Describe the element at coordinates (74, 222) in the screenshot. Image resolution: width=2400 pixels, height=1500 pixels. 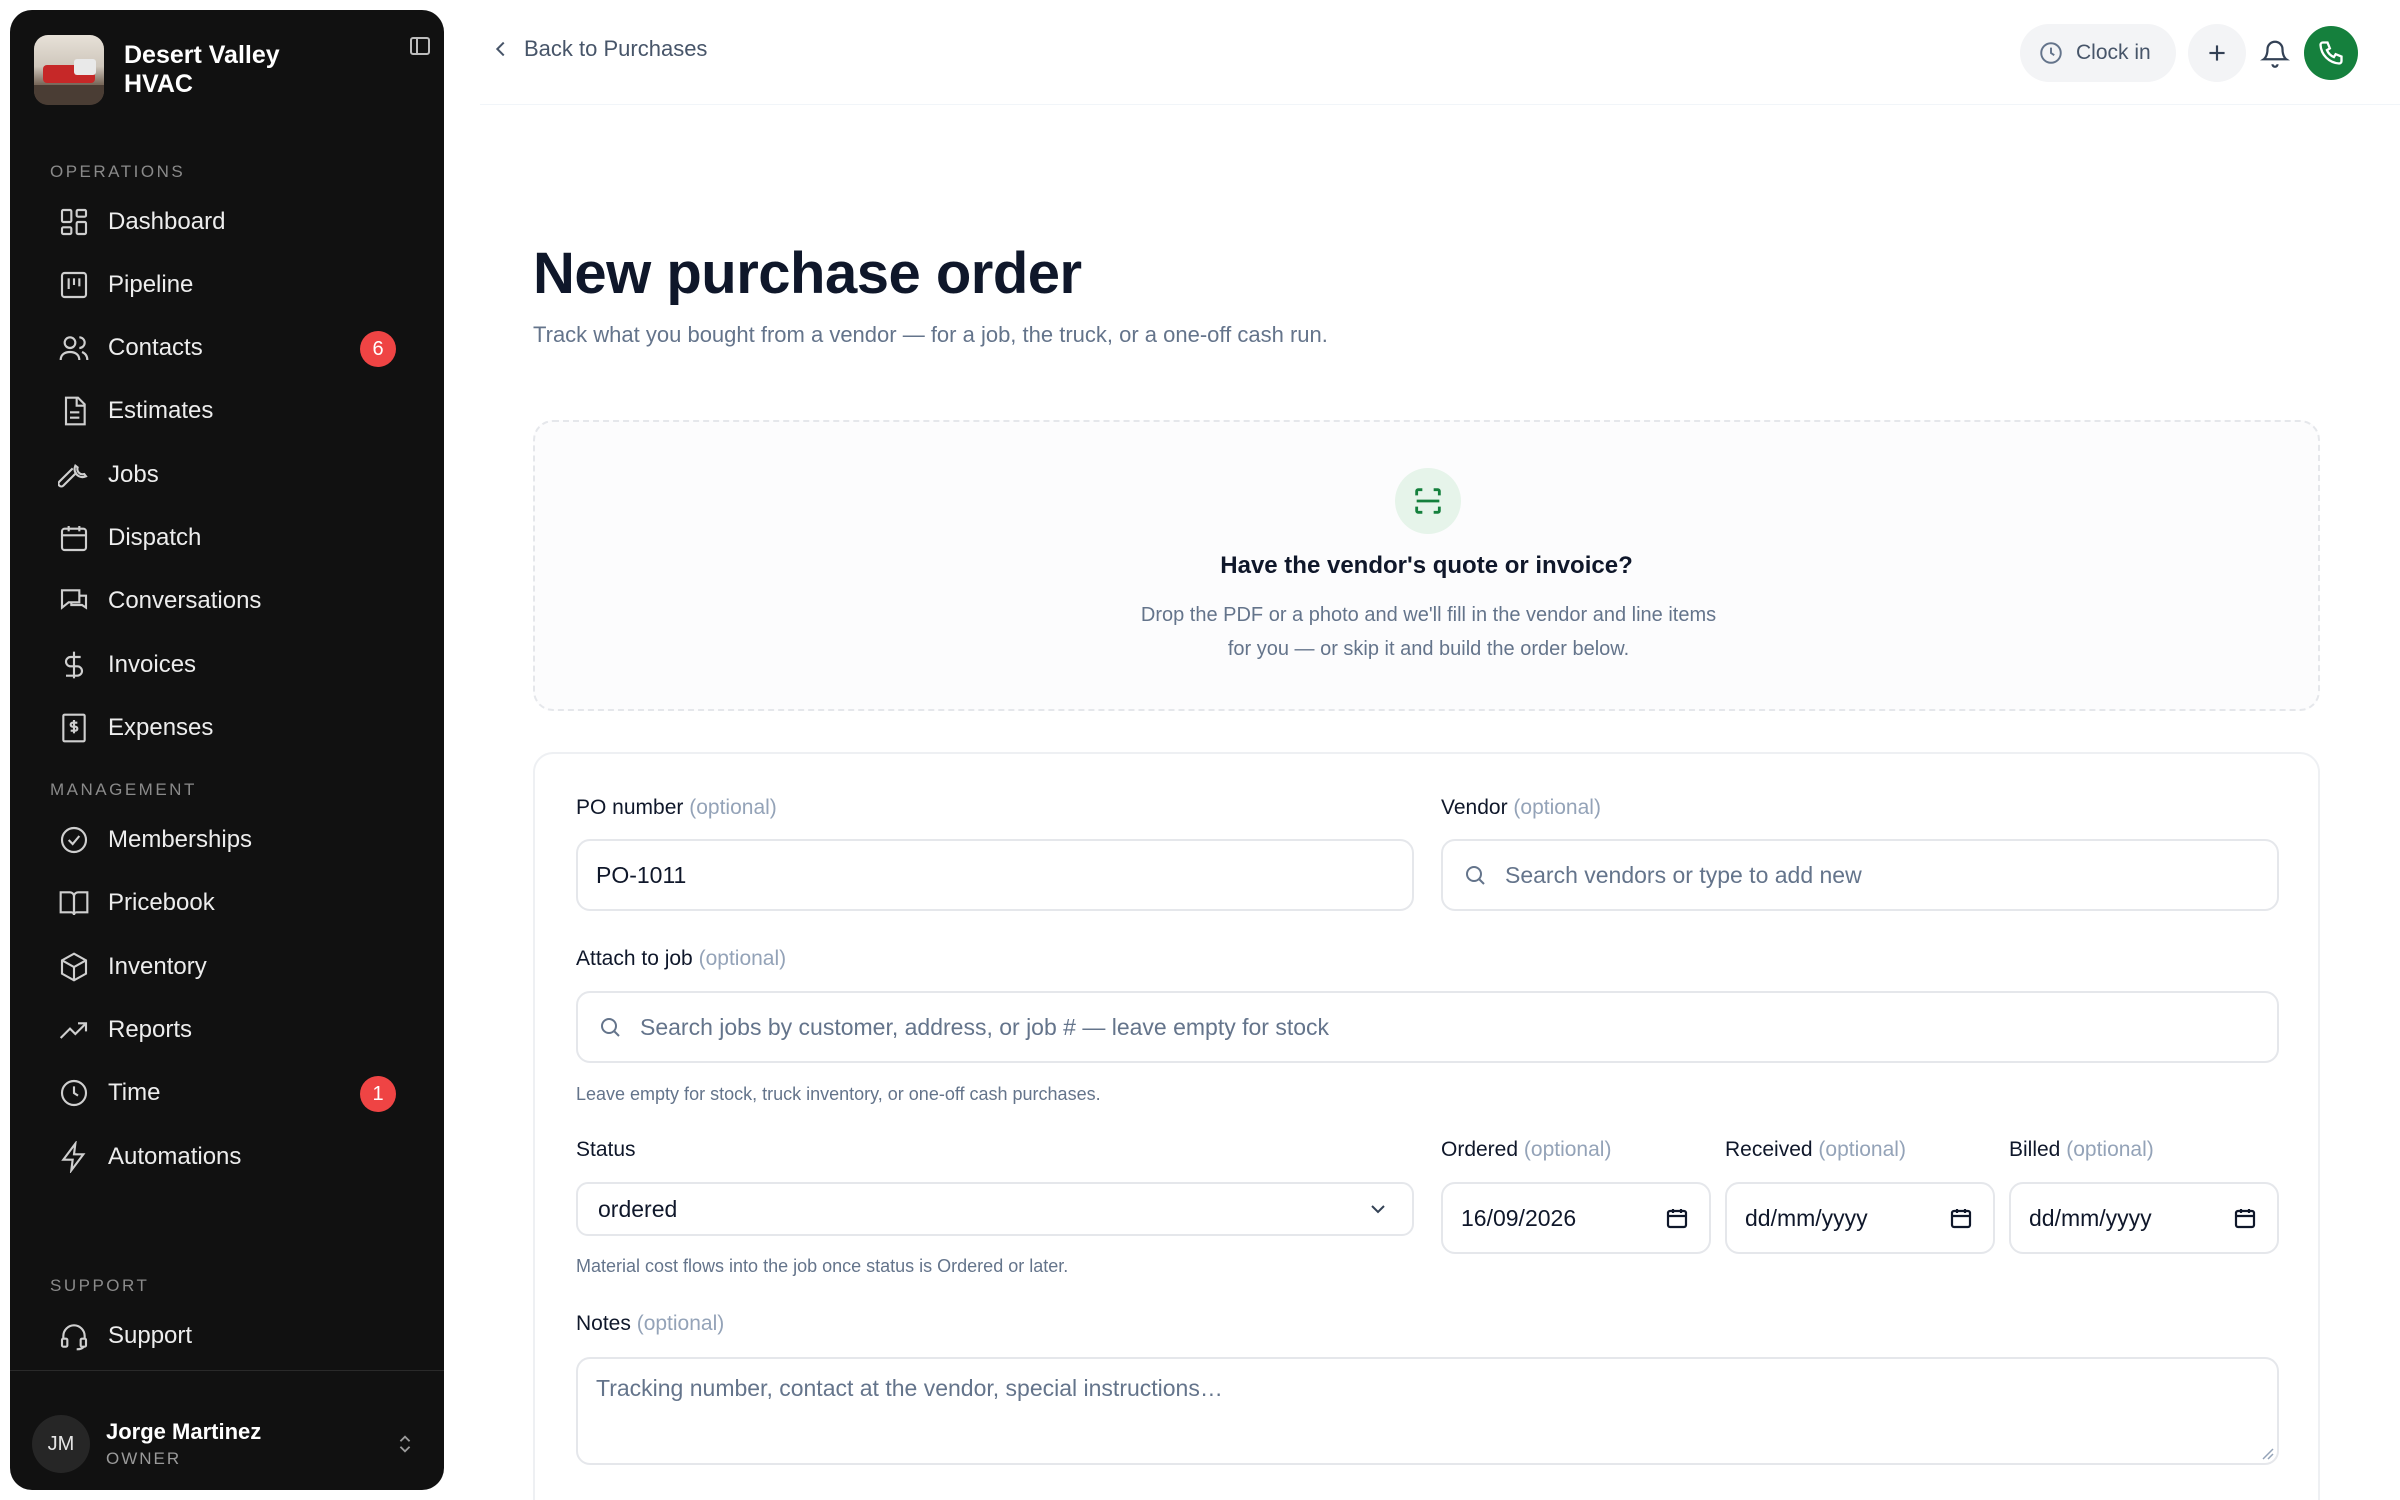
I see `dashboard-icon` at that location.